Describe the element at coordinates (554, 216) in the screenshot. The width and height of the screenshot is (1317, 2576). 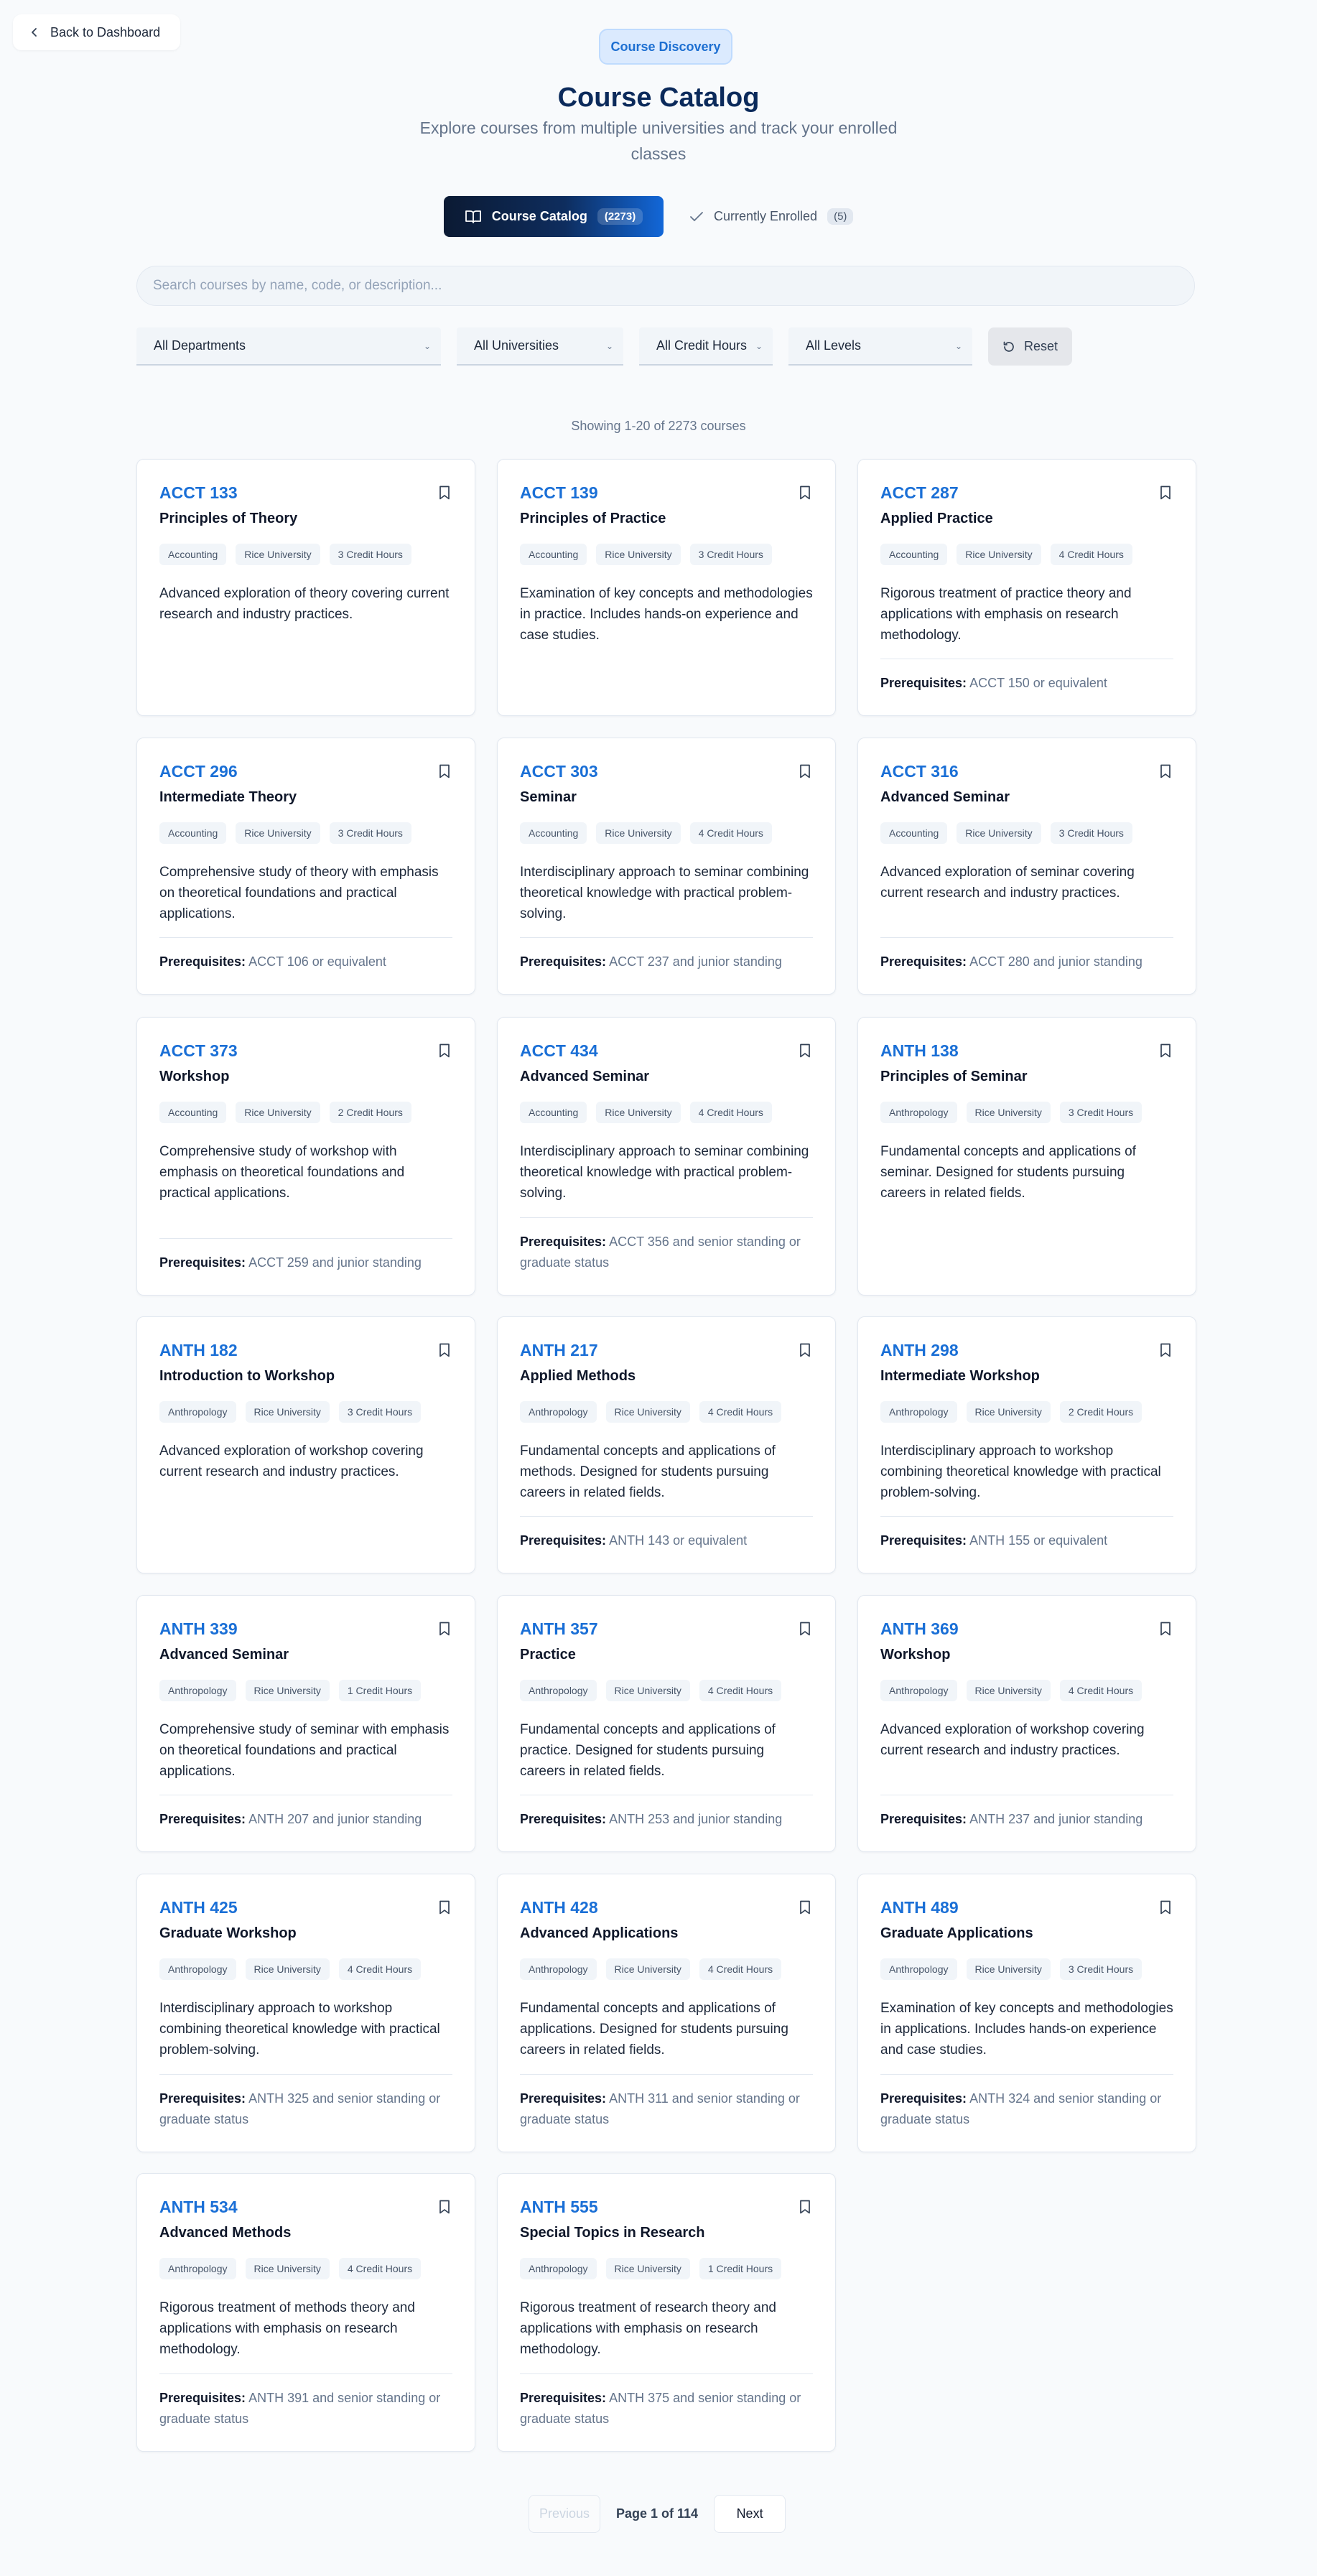
I see `tab-course-catalog: Course Catalog (2273)` at that location.